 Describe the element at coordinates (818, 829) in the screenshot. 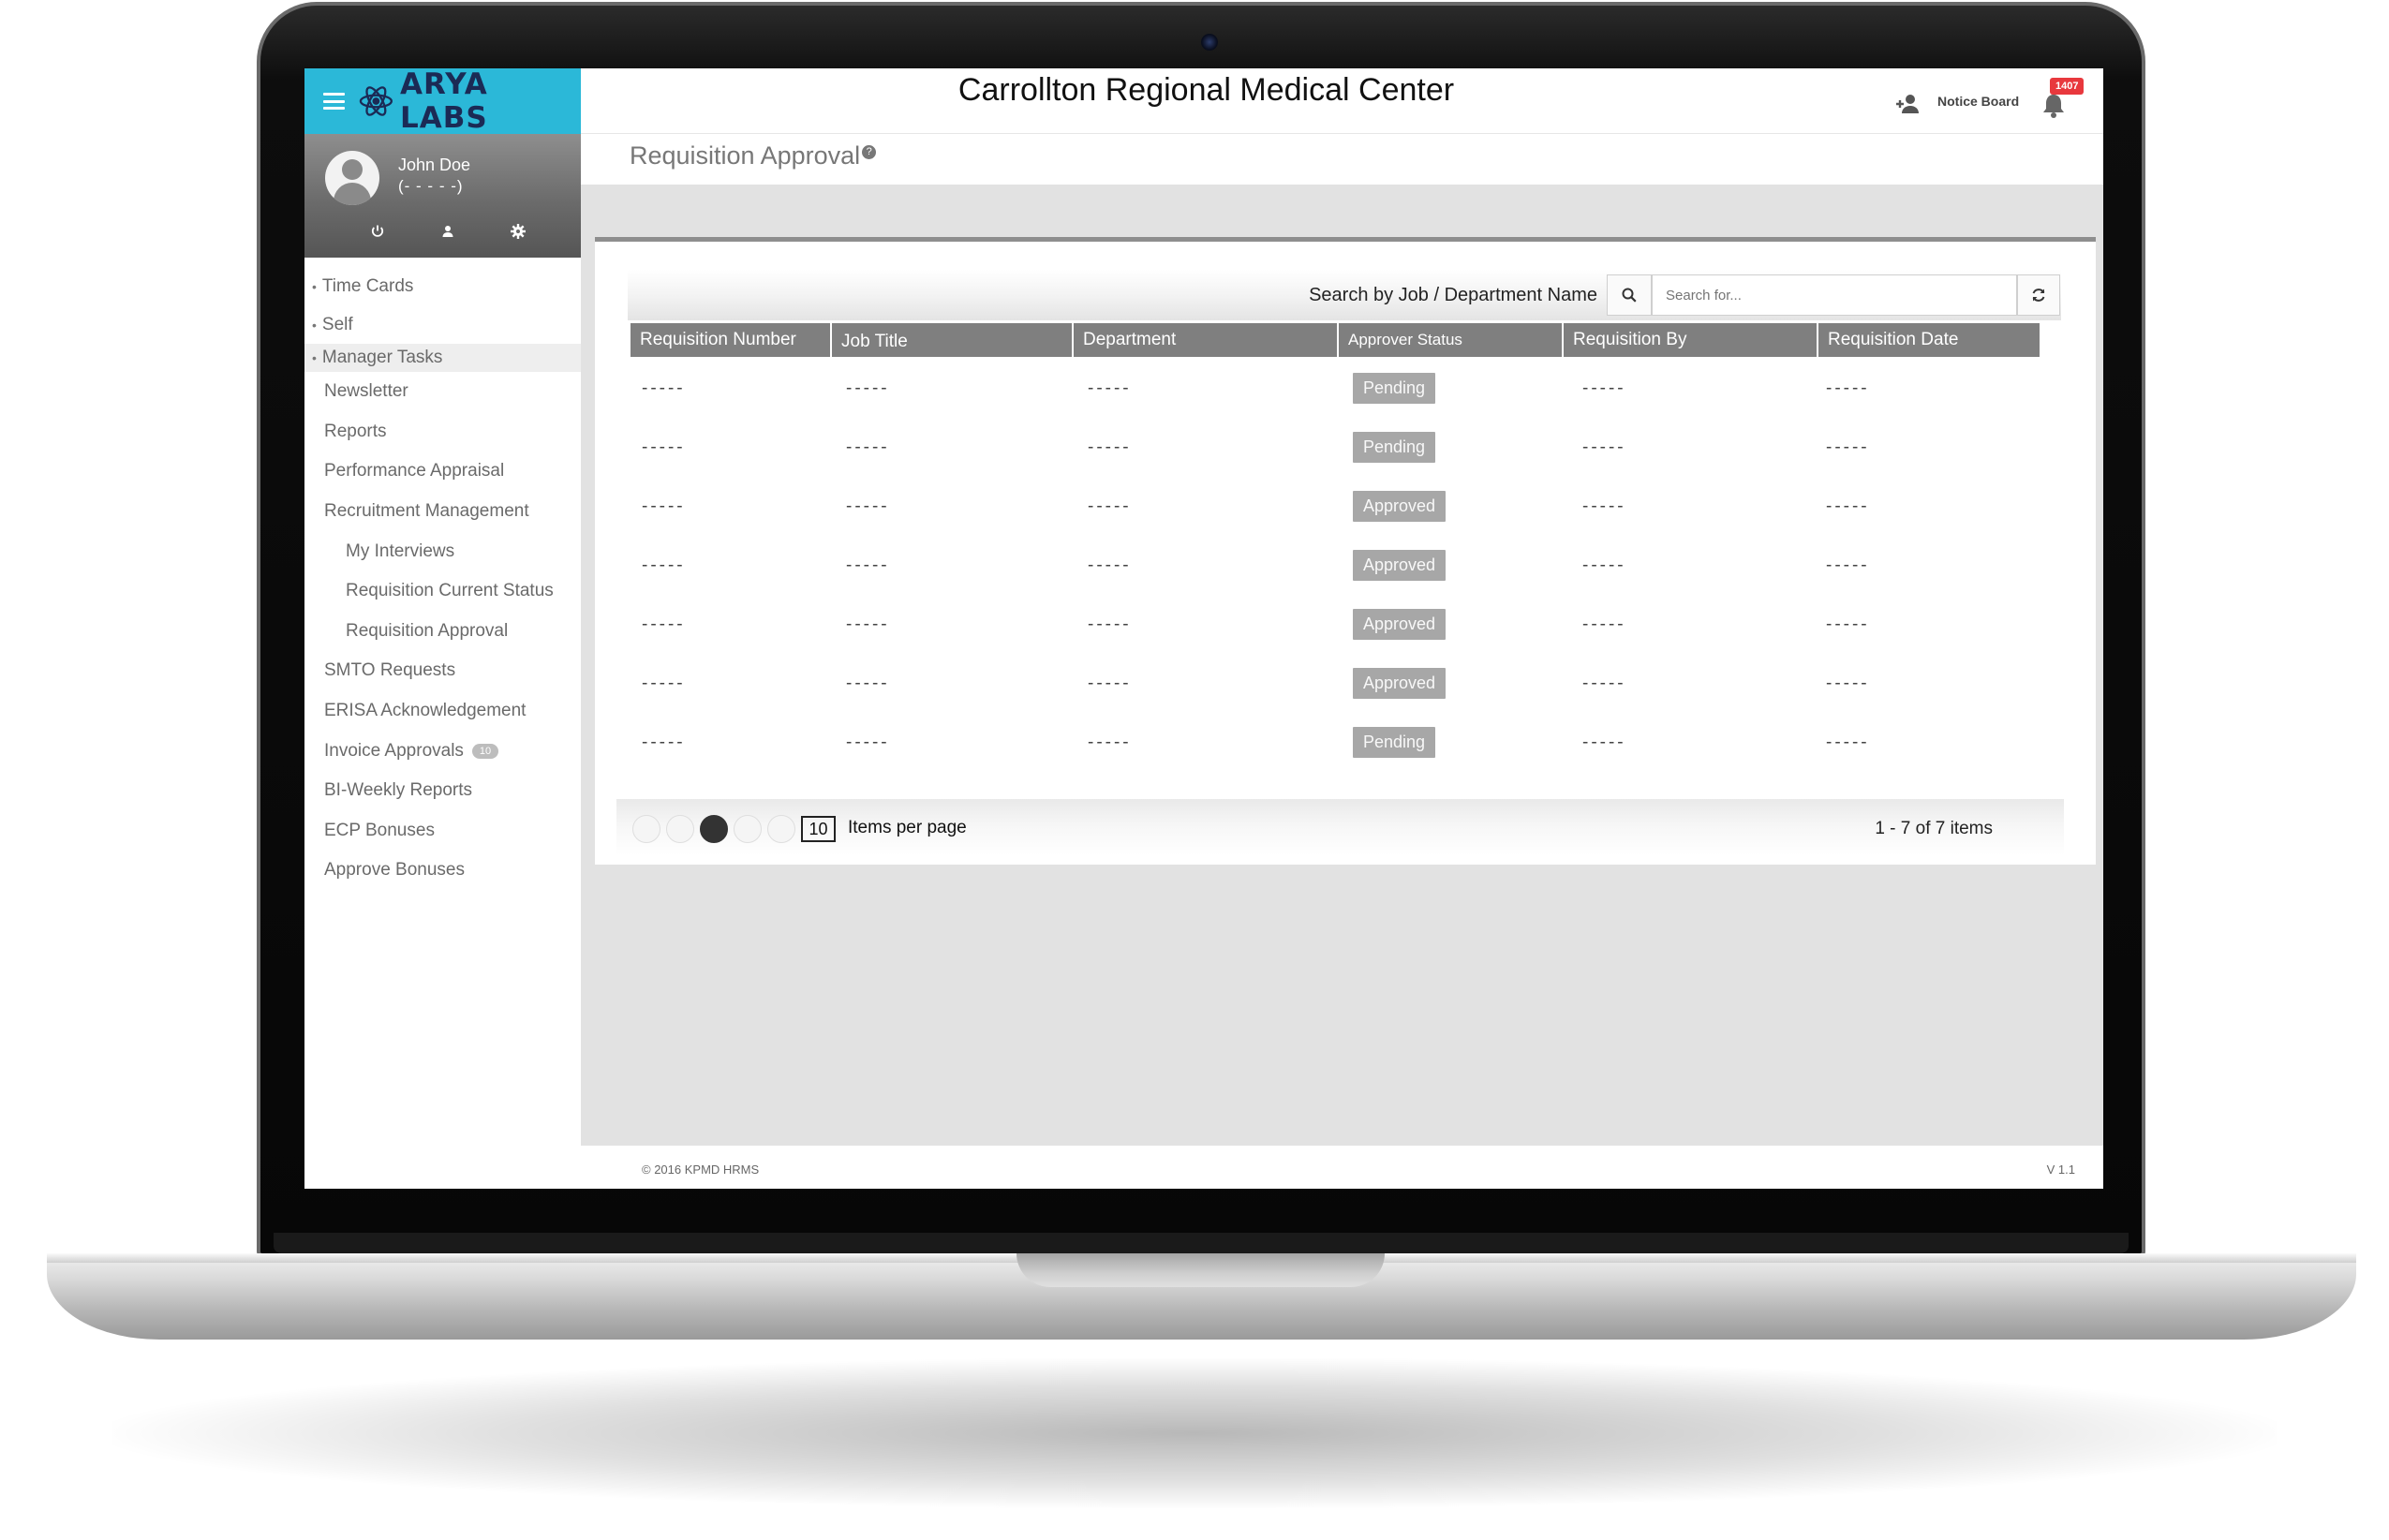

I see `page-size-select: 10` at that location.